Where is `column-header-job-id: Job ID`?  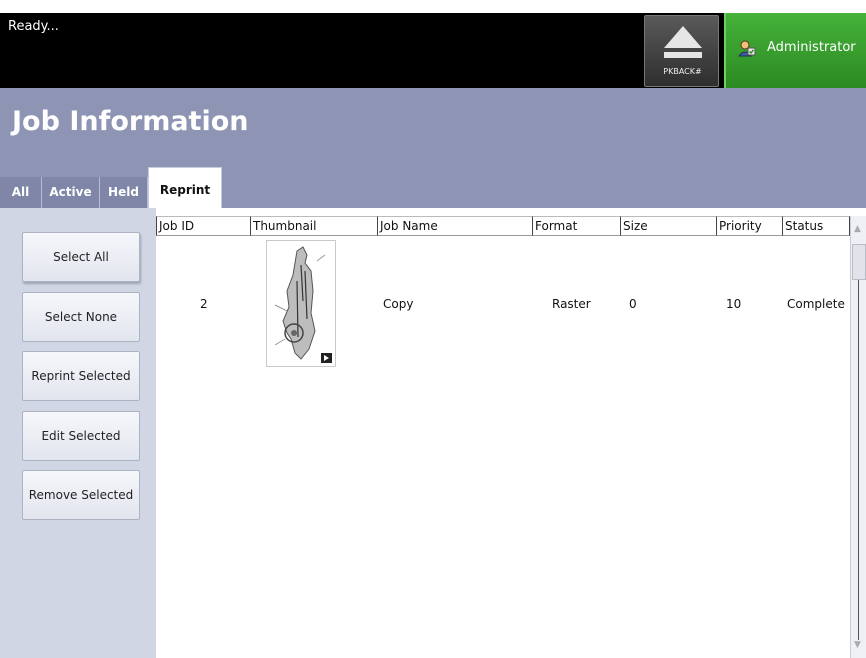 column-header-job-id: Job ID is located at coordinates (203, 226).